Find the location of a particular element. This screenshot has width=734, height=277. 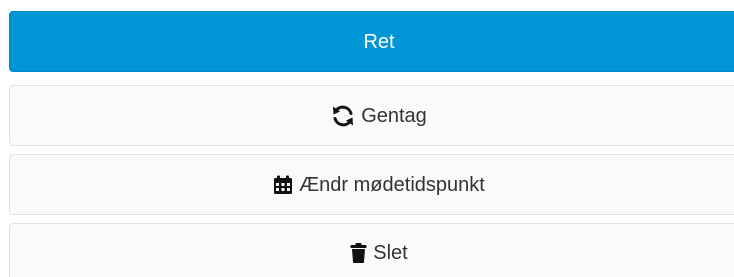

edit-button-label: Ret is located at coordinates (379, 41).